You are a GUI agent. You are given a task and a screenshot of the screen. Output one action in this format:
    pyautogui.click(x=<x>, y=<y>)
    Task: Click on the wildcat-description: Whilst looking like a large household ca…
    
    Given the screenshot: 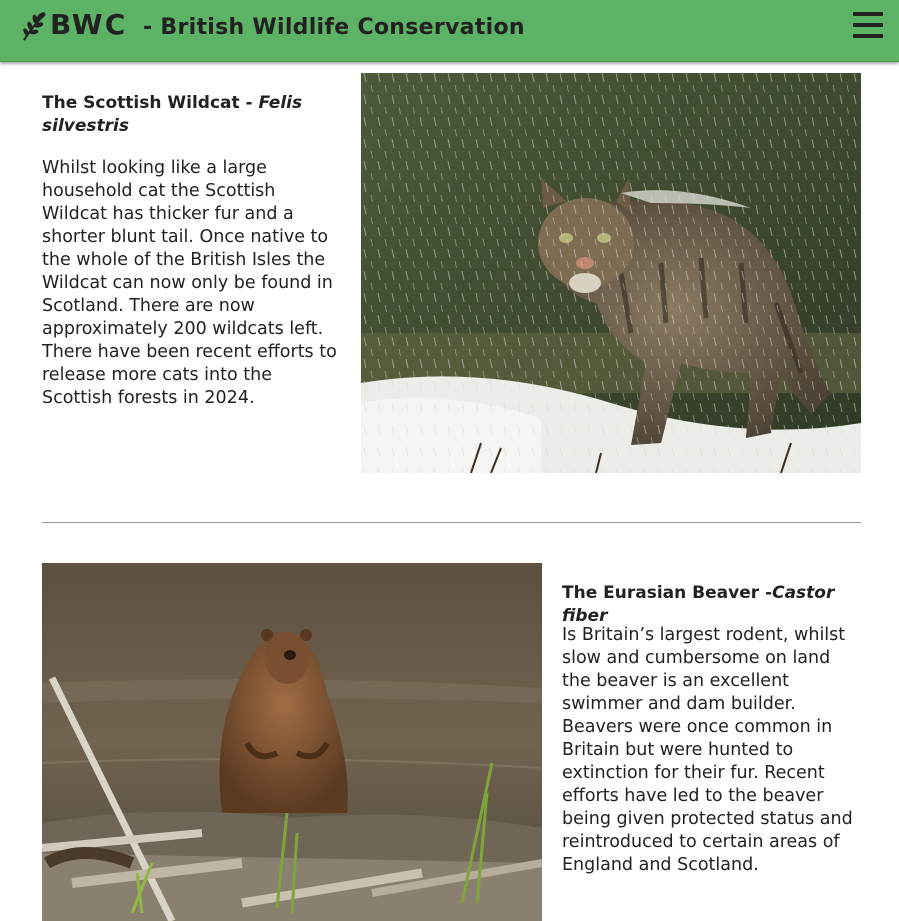 What is the action you would take?
    pyautogui.click(x=189, y=283)
    